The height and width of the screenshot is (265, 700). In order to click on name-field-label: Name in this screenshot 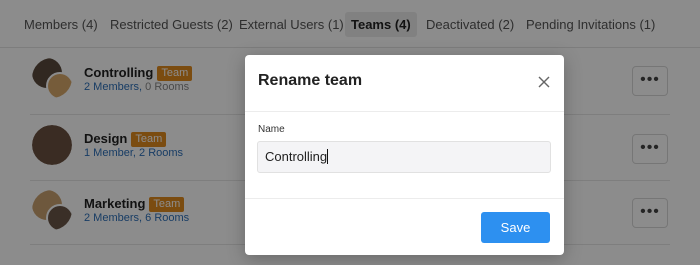, I will do `click(271, 129)`.